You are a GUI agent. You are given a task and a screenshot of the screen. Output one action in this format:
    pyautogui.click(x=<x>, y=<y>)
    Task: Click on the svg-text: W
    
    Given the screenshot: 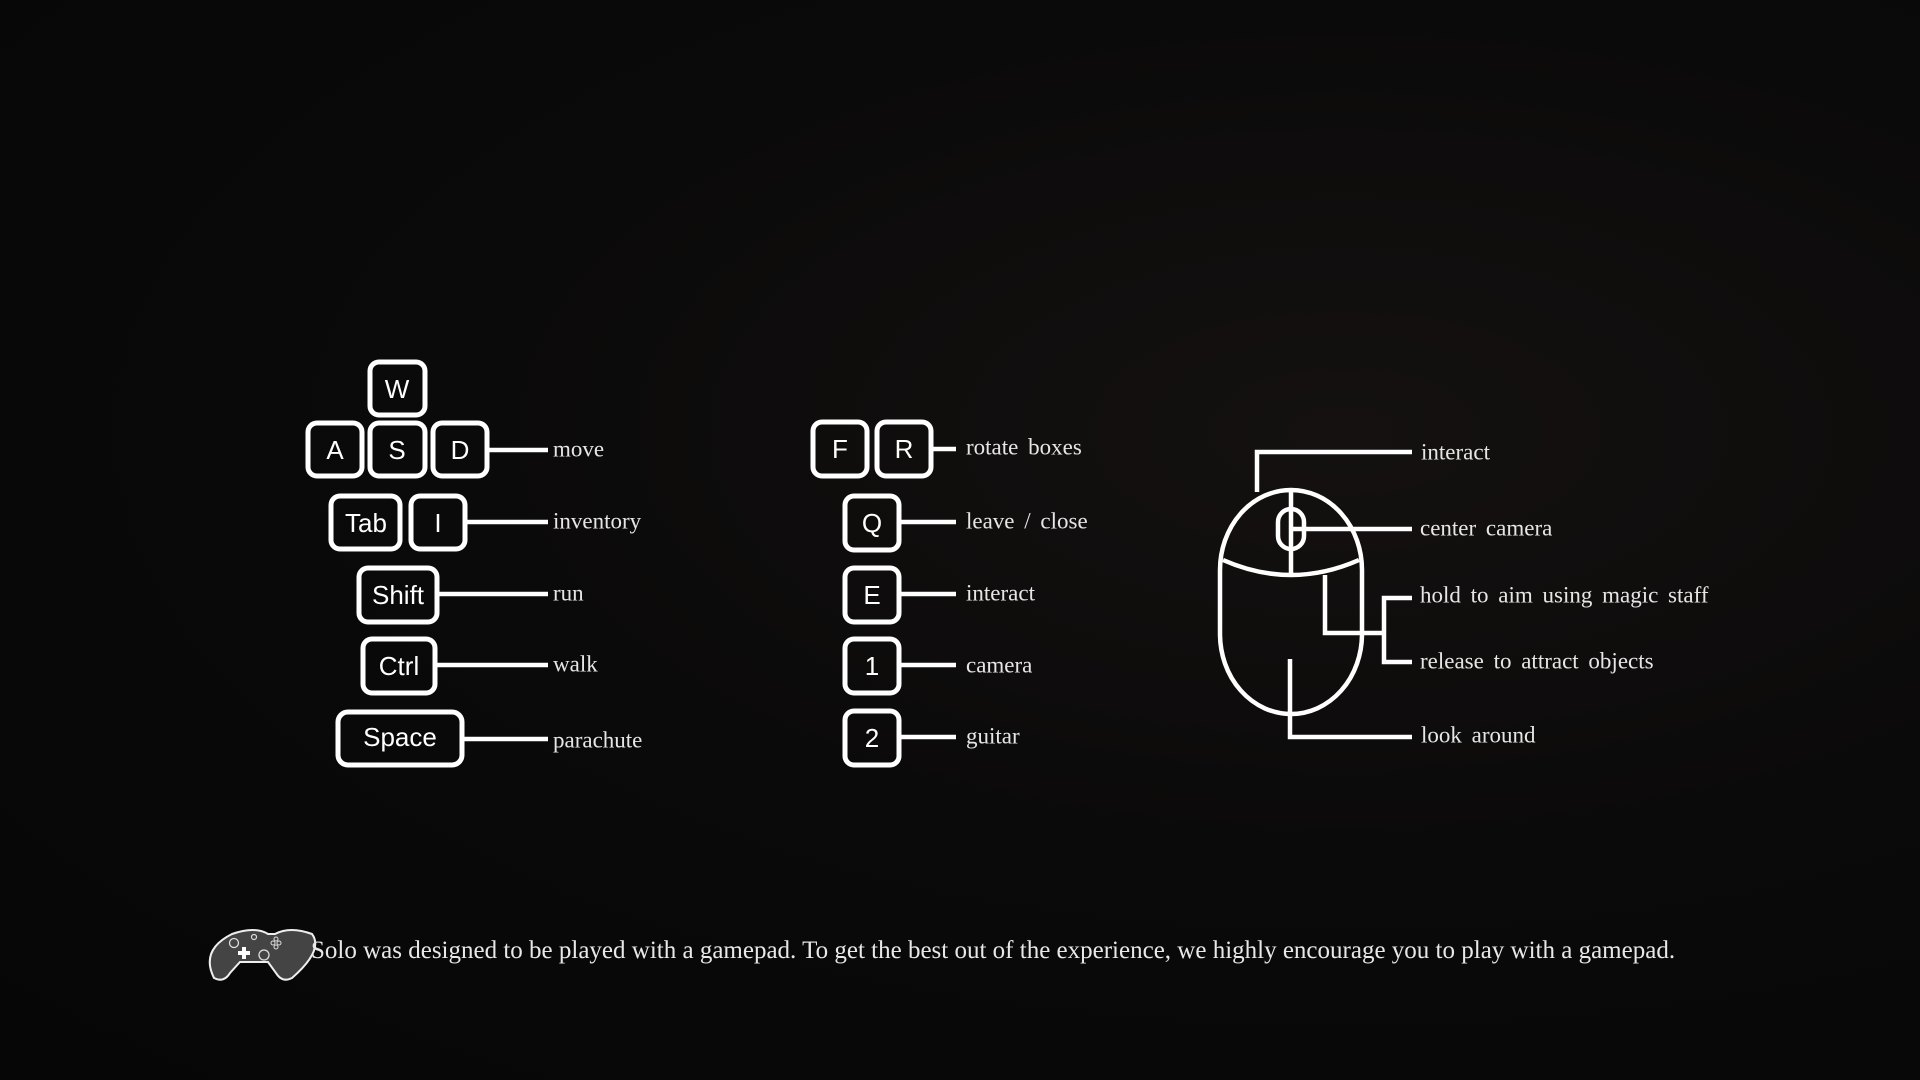 What is the action you would take?
    pyautogui.click(x=397, y=389)
    